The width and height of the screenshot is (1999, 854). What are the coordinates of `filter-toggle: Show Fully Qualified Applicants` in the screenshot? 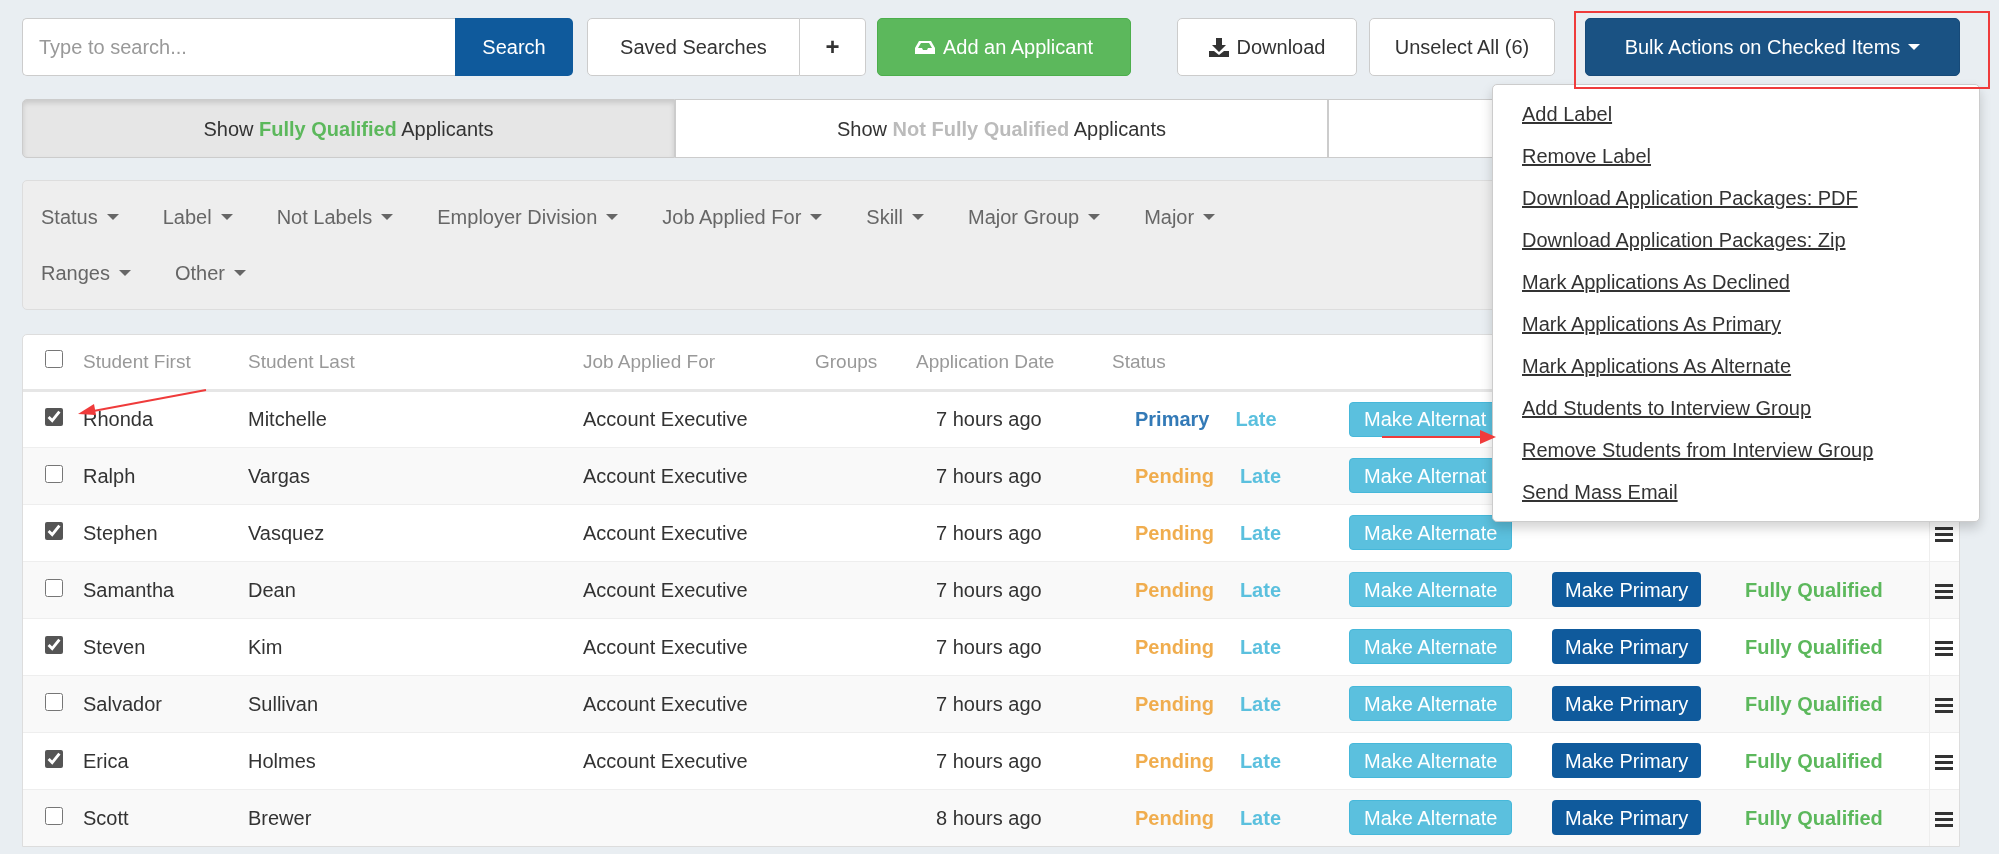 It's located at (348, 128).